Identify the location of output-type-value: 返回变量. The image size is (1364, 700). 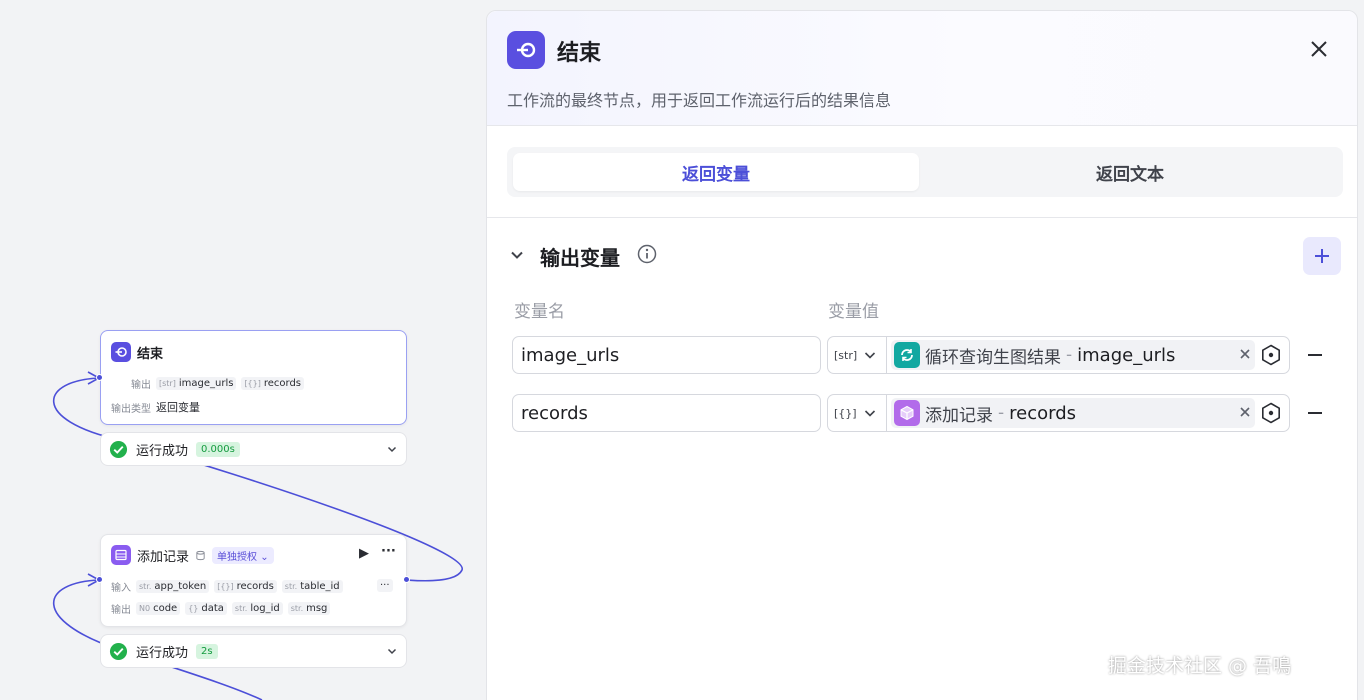
(178, 407).